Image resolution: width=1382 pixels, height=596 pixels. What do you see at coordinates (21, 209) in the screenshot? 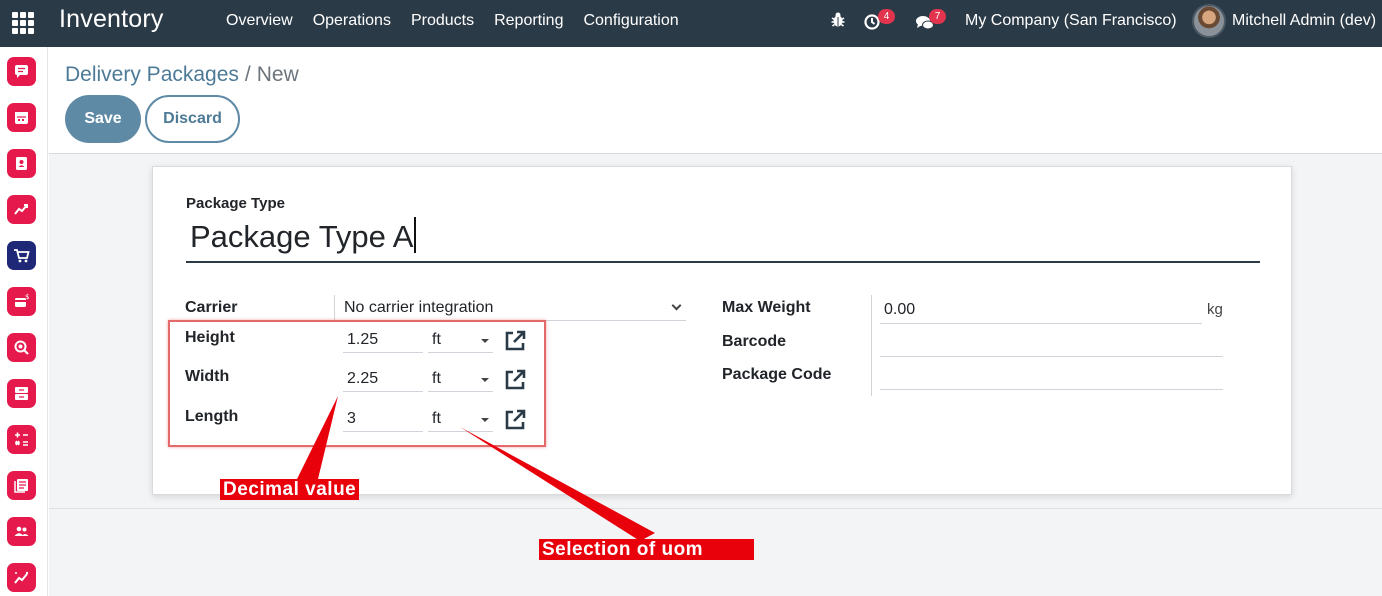
I see `crm-app-icon` at bounding box center [21, 209].